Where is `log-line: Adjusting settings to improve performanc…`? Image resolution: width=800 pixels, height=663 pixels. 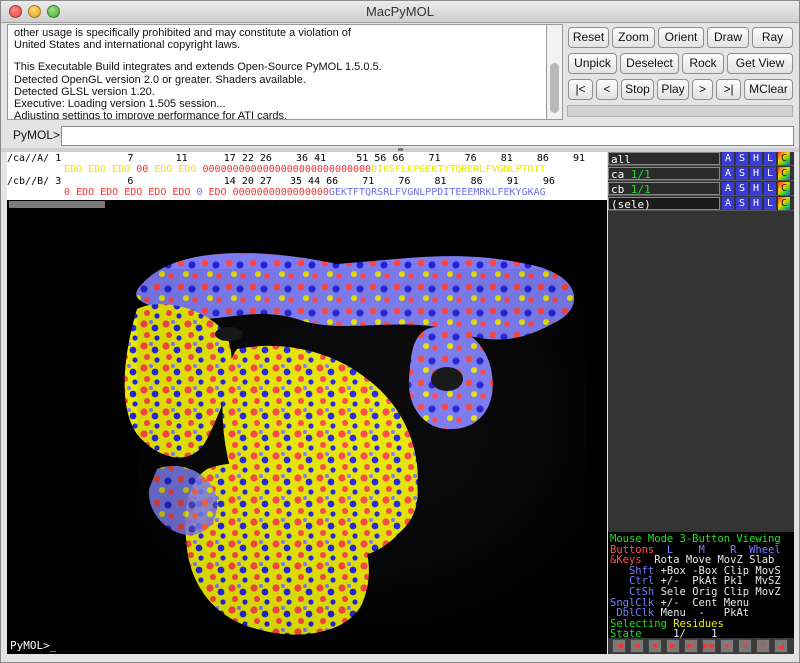 log-line: Adjusting settings to improve performanc… is located at coordinates (151, 115).